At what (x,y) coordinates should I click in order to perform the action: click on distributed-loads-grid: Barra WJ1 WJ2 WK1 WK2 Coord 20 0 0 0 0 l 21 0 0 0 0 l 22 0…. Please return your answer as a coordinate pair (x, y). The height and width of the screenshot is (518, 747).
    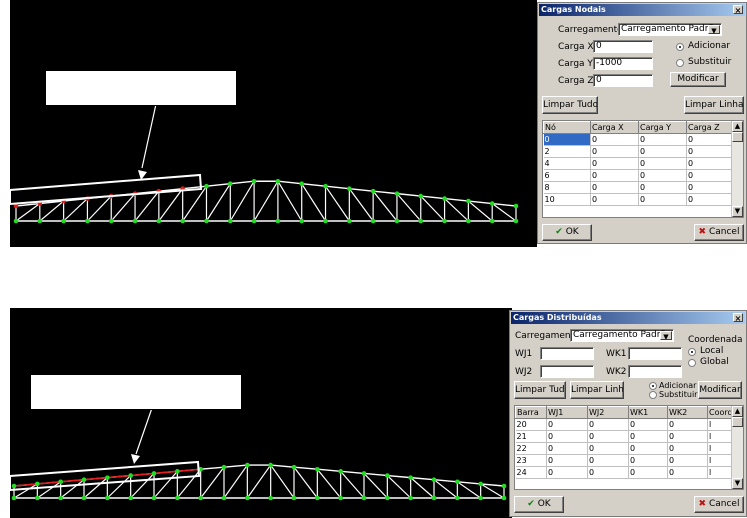
    Looking at the image, I should click on (629, 447).